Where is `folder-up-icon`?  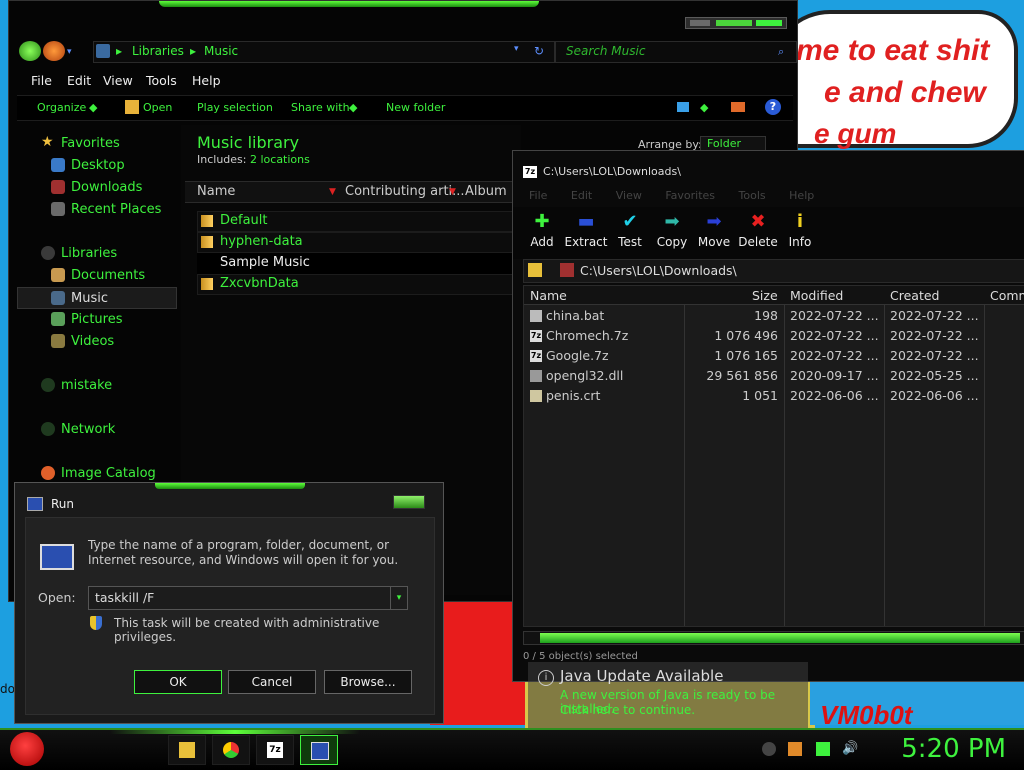
folder-up-icon is located at coordinates (535, 270).